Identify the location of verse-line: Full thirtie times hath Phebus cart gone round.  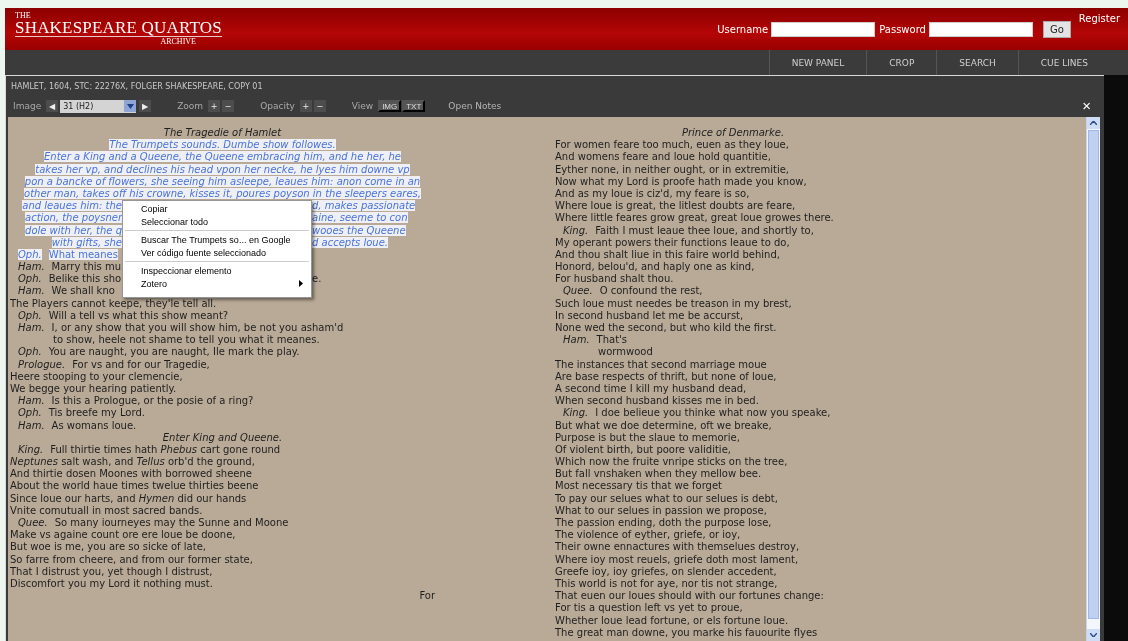
(165, 449).